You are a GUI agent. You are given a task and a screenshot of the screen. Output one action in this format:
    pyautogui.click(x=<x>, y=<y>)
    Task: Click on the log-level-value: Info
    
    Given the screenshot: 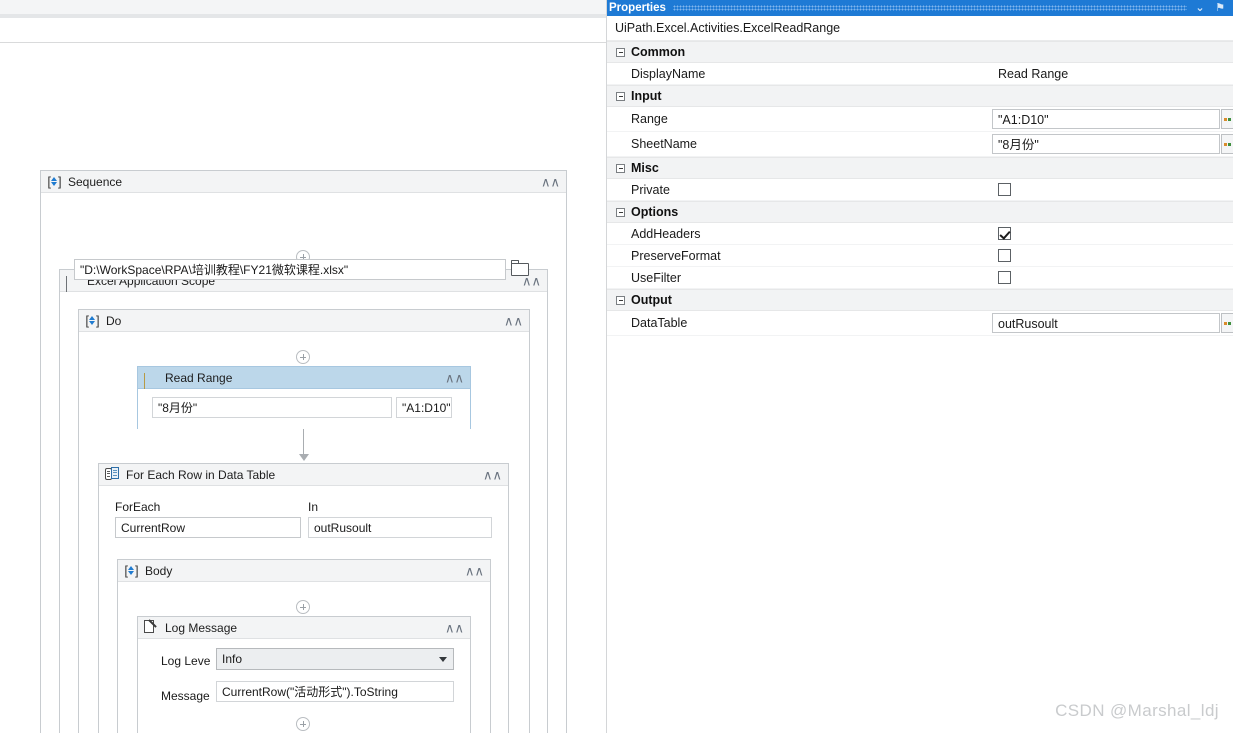 What is the action you would take?
    pyautogui.click(x=232, y=659)
    